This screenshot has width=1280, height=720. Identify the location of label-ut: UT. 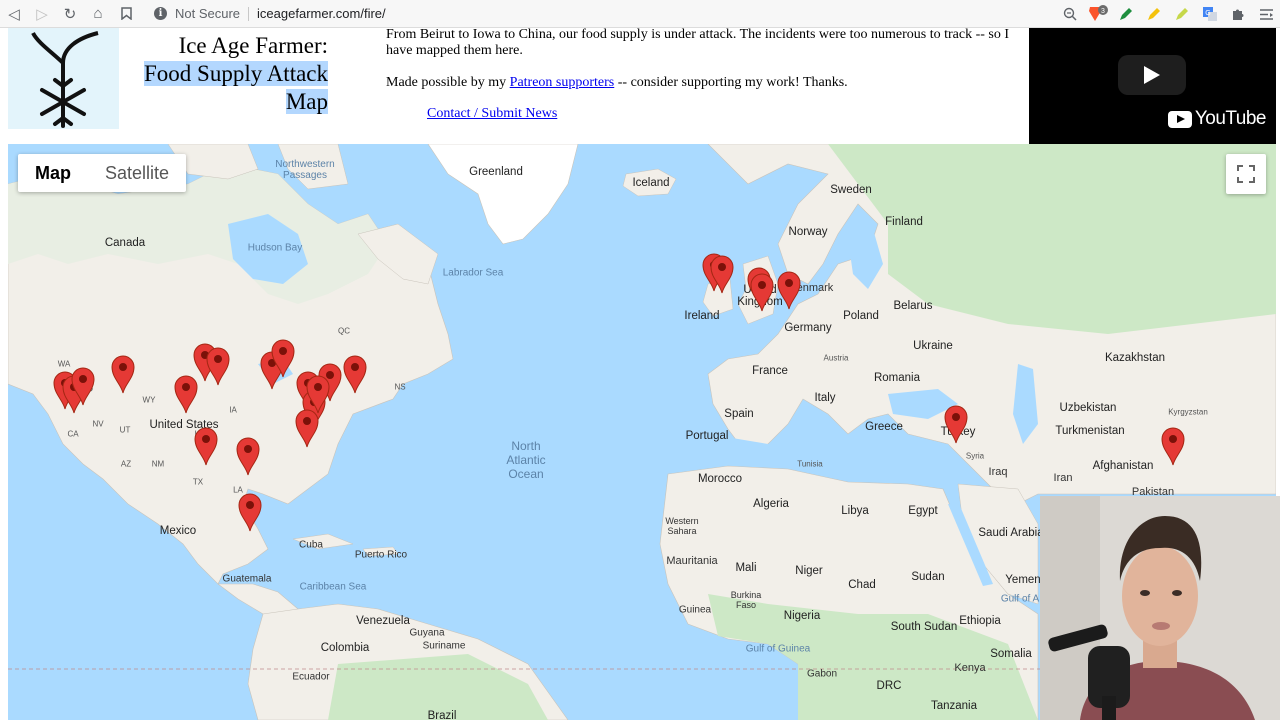
(125, 430).